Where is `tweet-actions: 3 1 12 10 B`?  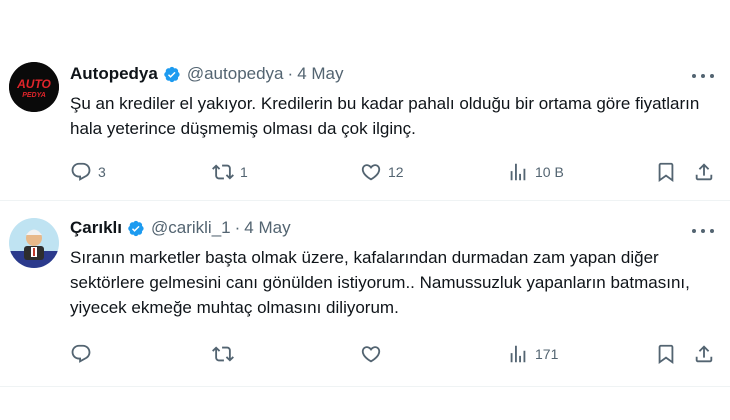 tweet-actions: 3 1 12 10 B is located at coordinates (393, 172).